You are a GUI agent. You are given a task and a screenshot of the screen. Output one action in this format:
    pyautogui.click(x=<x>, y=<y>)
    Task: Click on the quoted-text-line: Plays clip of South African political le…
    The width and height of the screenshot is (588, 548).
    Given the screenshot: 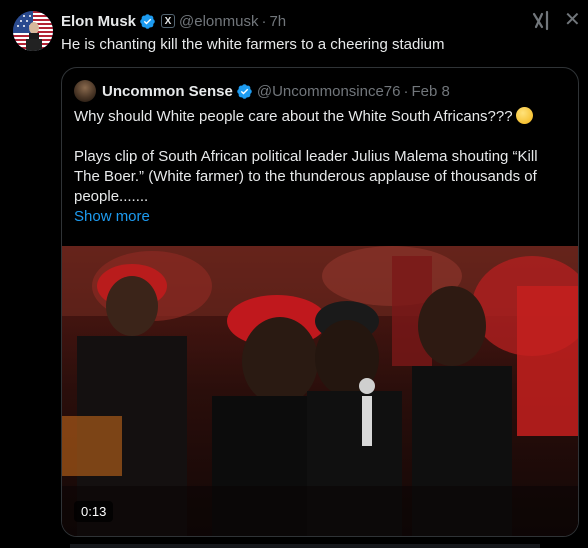 What is the action you would take?
    pyautogui.click(x=306, y=156)
    